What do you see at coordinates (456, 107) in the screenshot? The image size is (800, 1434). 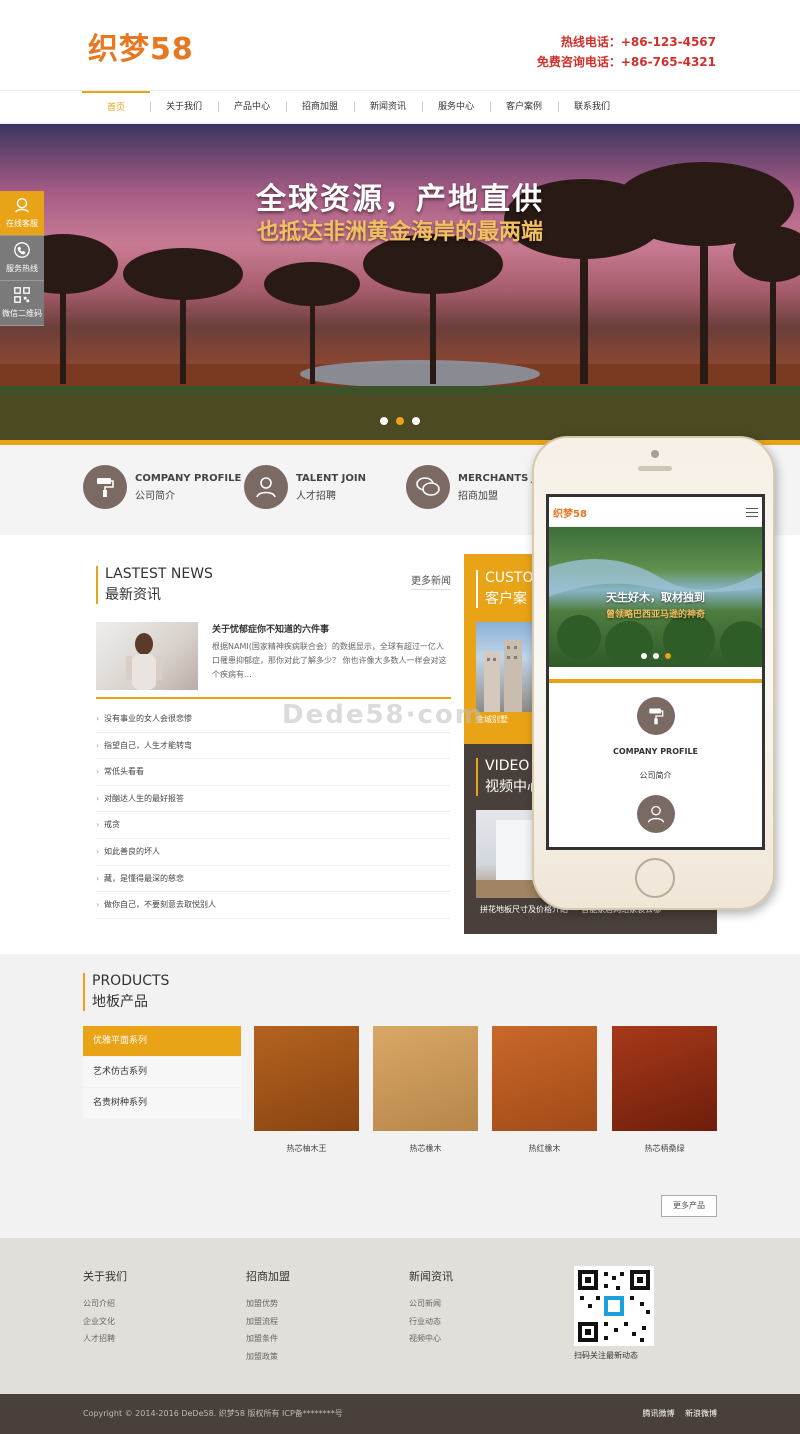 I see `nav-item-service: 服务中心` at bounding box center [456, 107].